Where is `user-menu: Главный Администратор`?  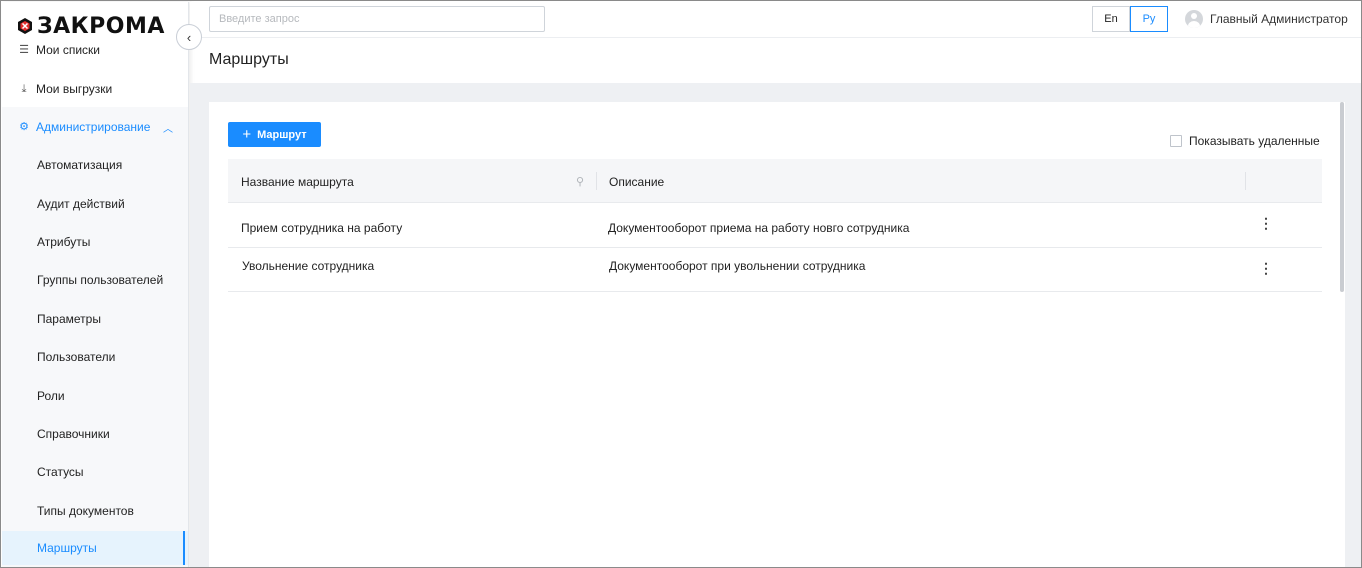
user-menu: Главный Администратор is located at coordinates (1266, 19).